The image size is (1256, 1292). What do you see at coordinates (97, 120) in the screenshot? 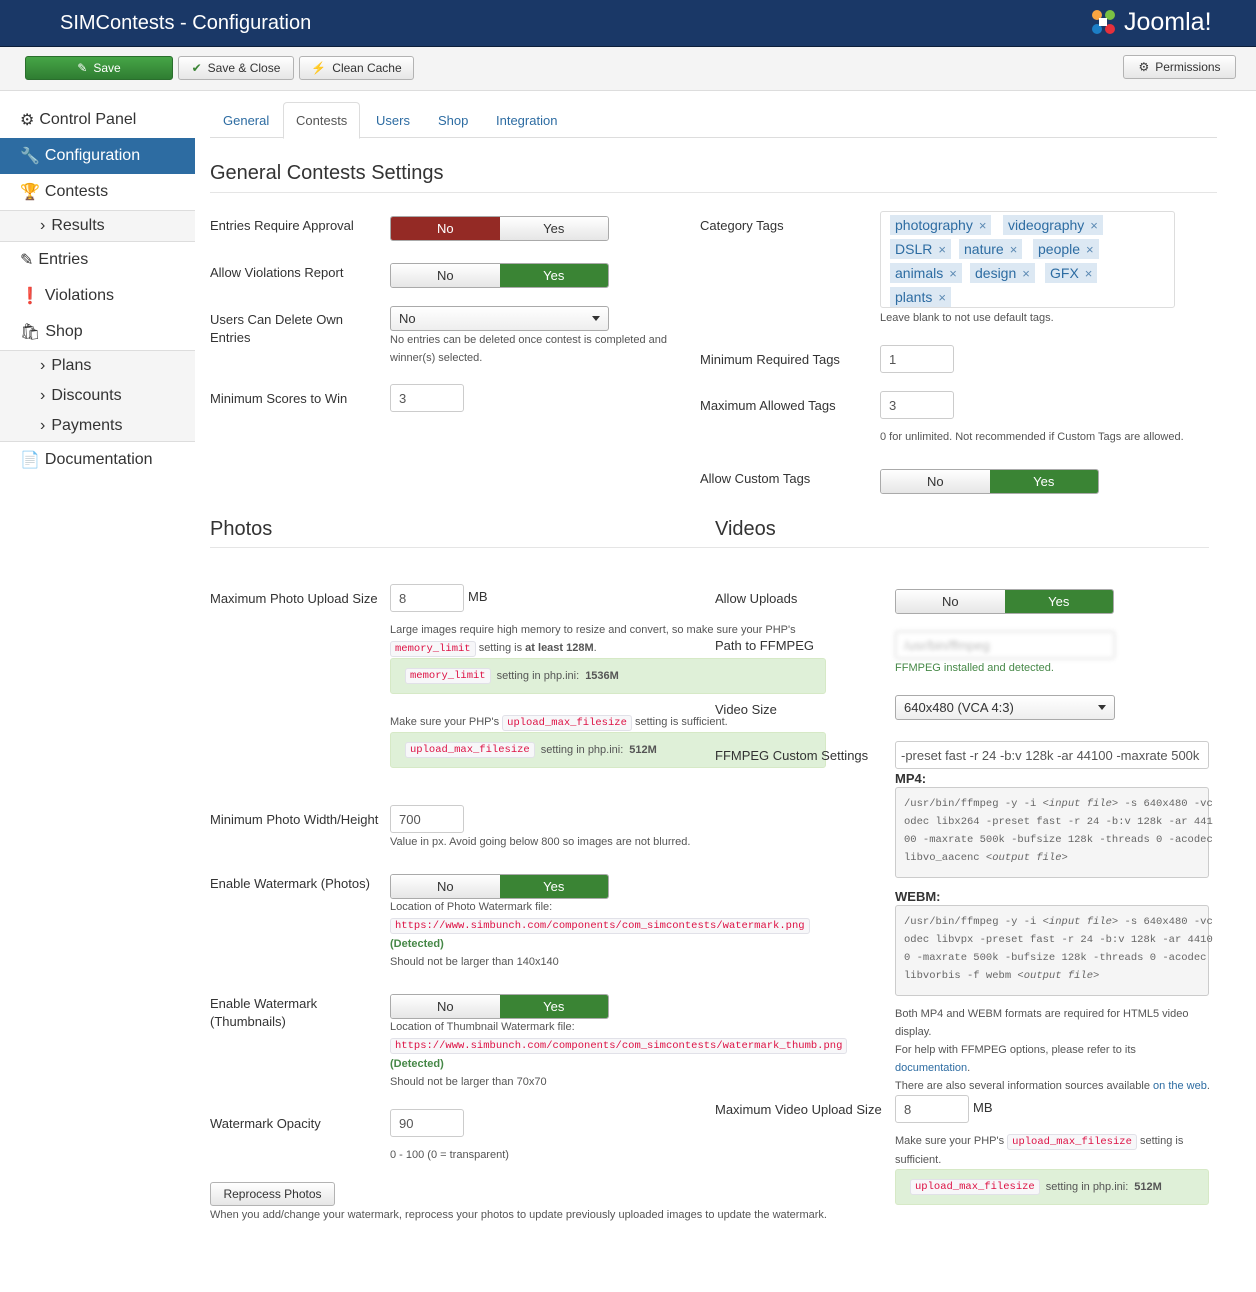
I see `sidebar-item-control-panel: ⚙ Control Panel` at bounding box center [97, 120].